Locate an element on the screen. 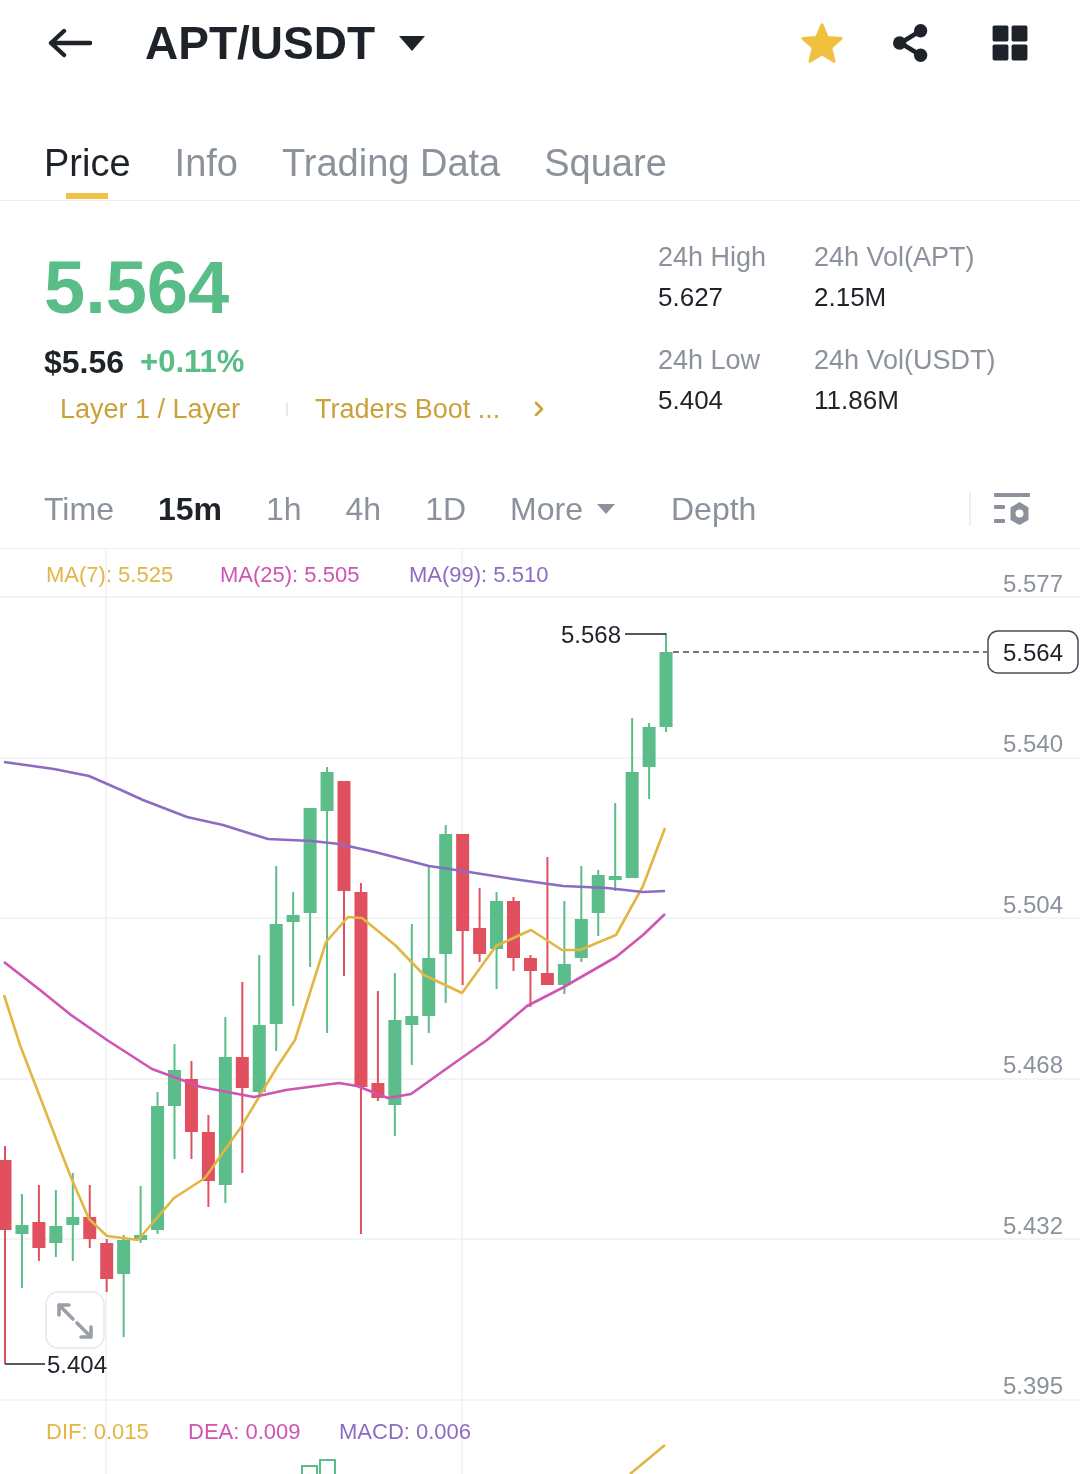 This screenshot has width=1080, height=1474. indicator-label: DEA: 0.009 is located at coordinates (244, 1431).